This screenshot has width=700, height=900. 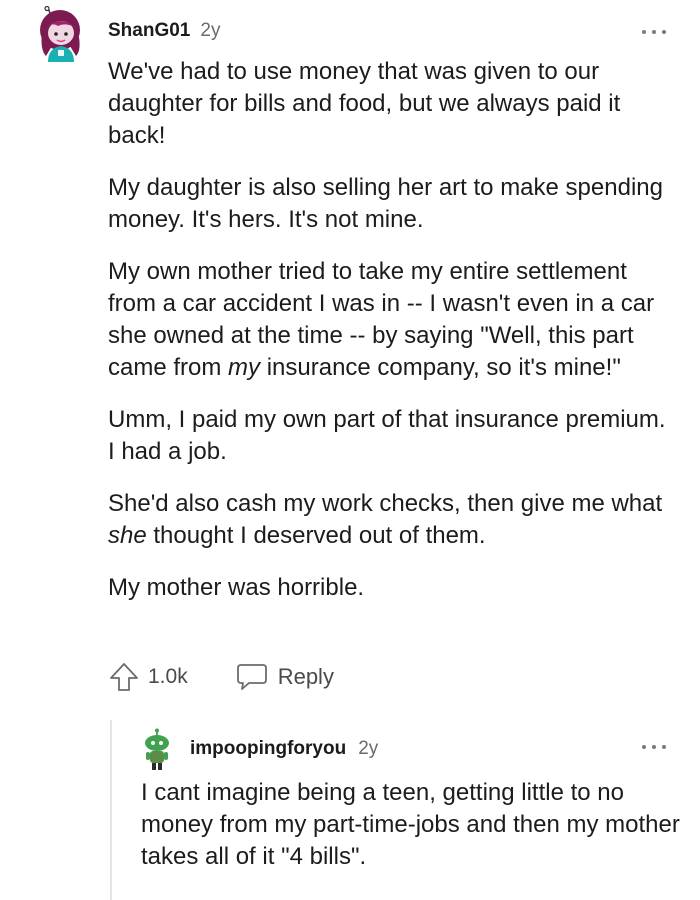 I want to click on comment-header: ShanG01 2y, so click(x=164, y=31).